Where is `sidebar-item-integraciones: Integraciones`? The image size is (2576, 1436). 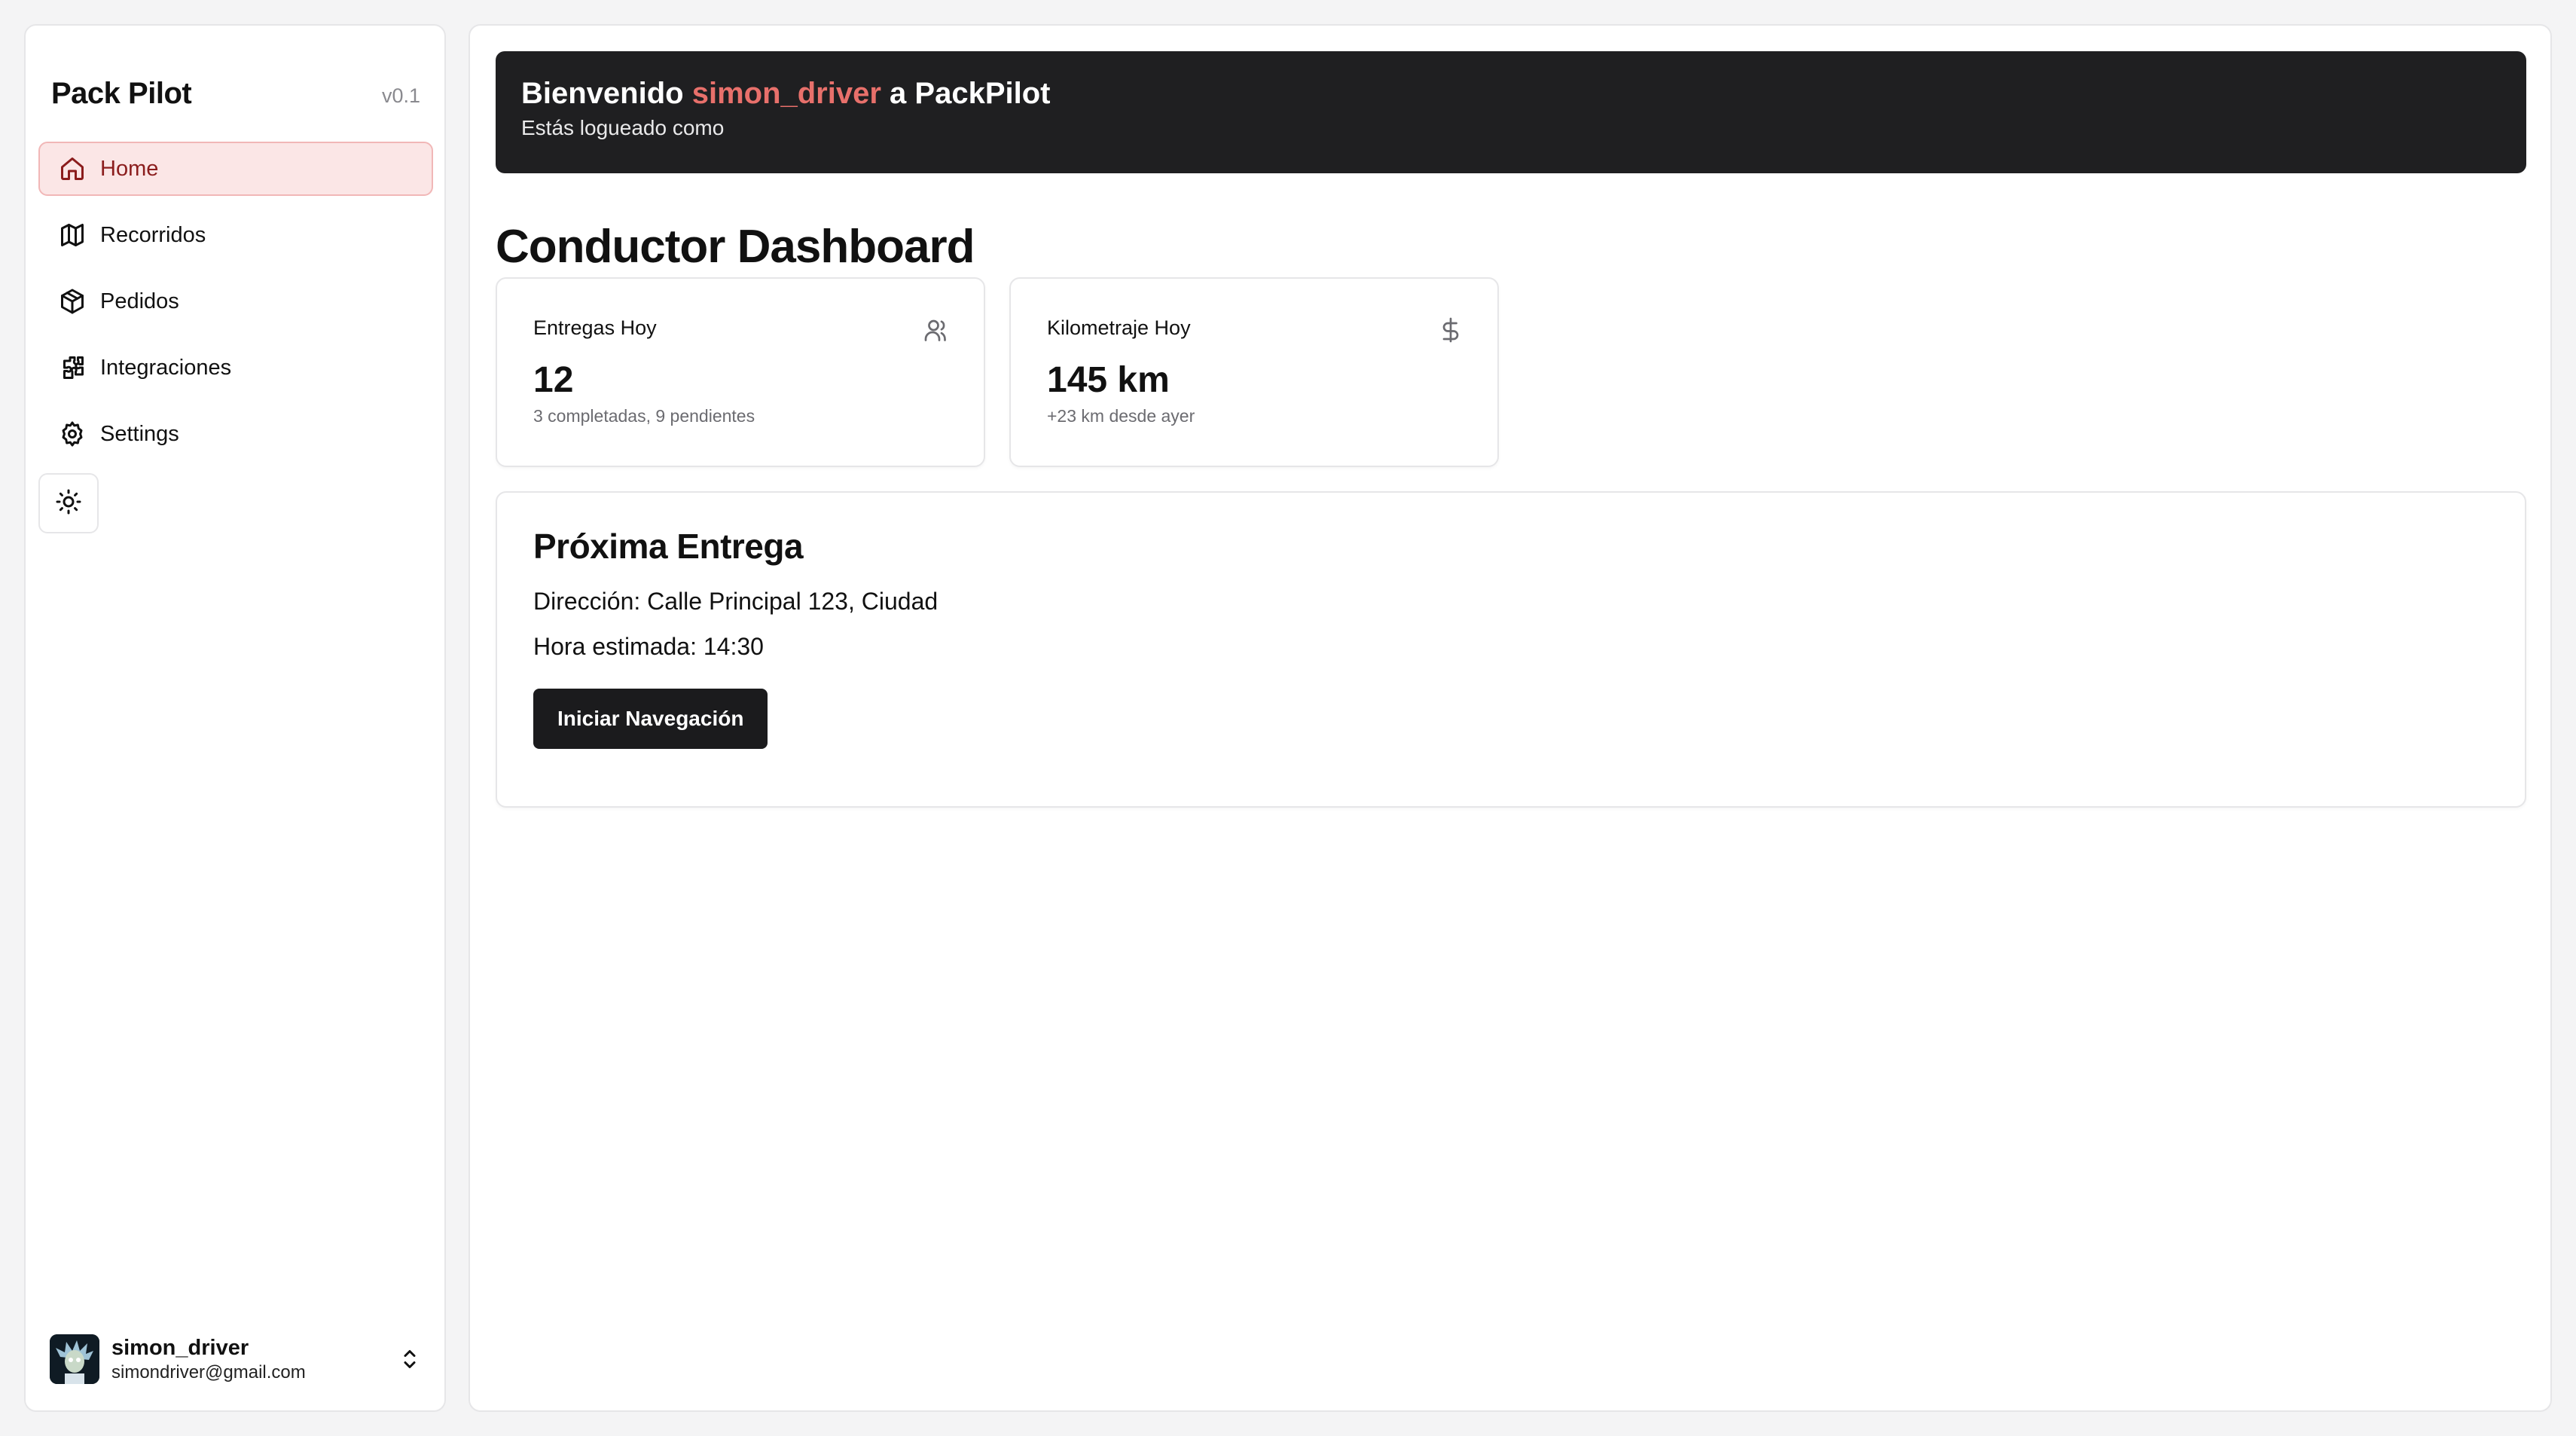
sidebar-item-integraciones: Integraciones is located at coordinates (236, 368).